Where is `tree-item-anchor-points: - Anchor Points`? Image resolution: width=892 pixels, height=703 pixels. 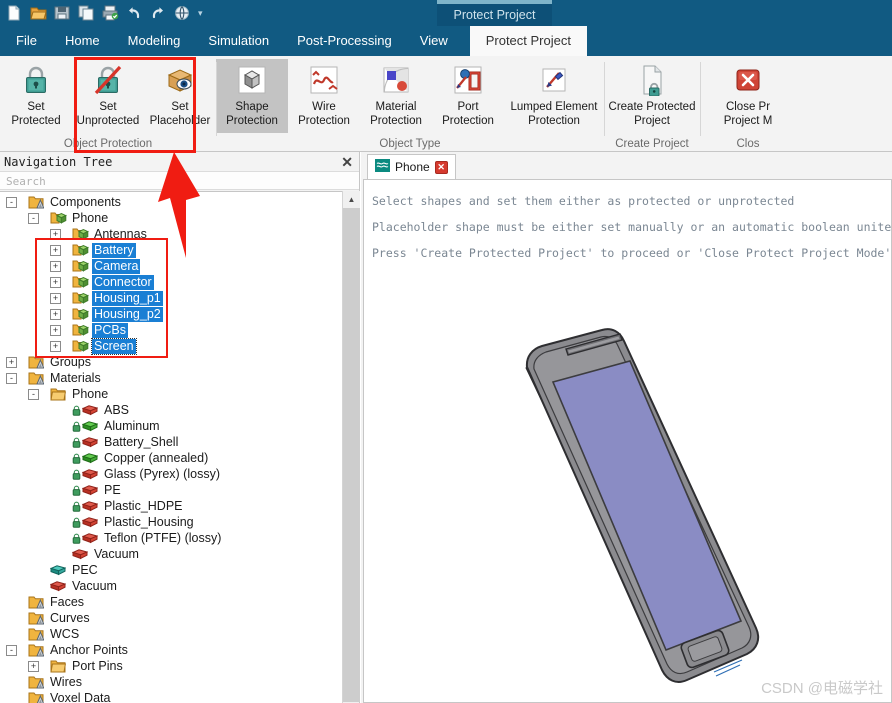
tree-item-anchor-points: - Anchor Points is located at coordinates (165, 650).